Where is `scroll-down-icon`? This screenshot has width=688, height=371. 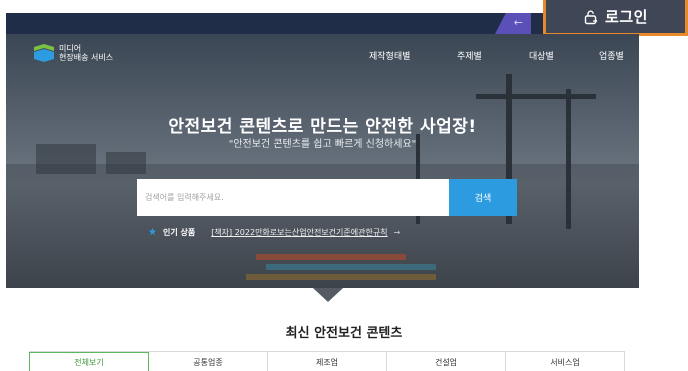 scroll-down-icon is located at coordinates (328, 295).